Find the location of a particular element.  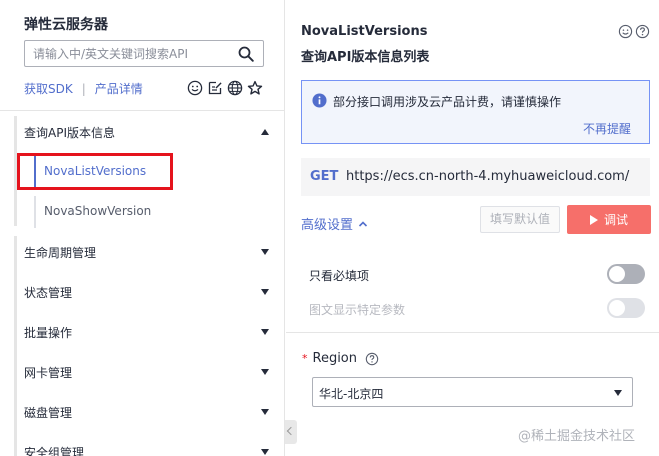

category-label: 查询API版本信息 is located at coordinates (69, 133).